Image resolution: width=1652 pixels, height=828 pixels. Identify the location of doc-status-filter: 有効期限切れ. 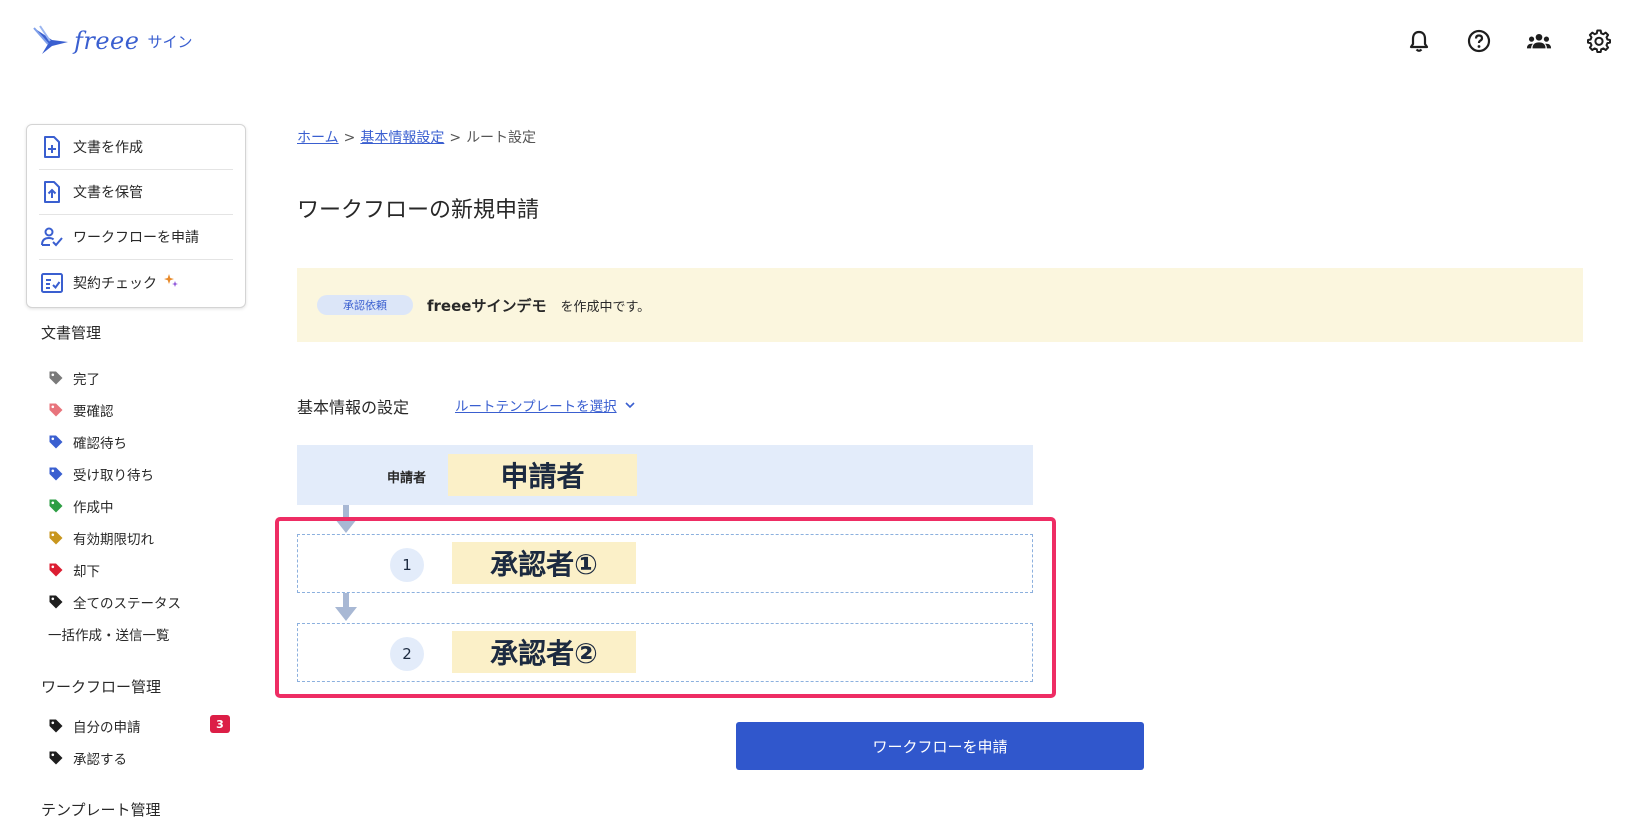
(101, 538).